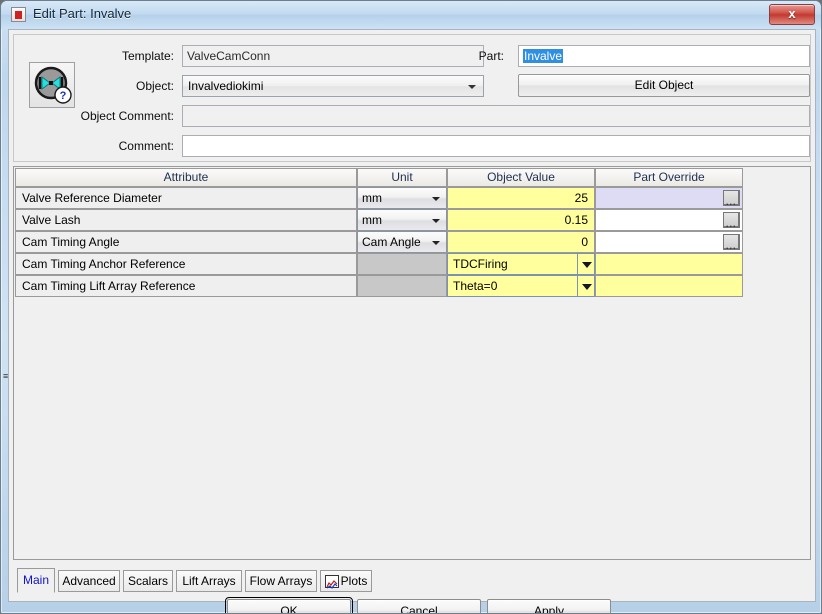 This screenshot has width=822, height=614. Describe the element at coordinates (186, 264) in the screenshot. I see `attribute-name-cell: Cam Timing Anchor Reference` at that location.